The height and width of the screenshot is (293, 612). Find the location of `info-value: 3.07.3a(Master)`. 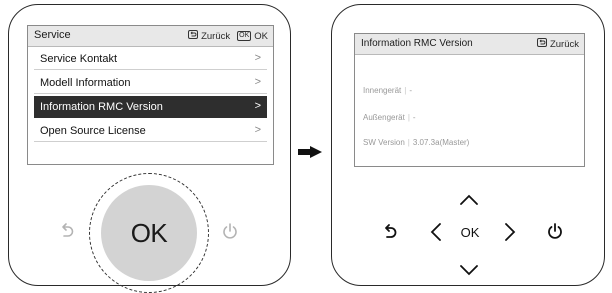

info-value: 3.07.3a(Master) is located at coordinates (441, 142).